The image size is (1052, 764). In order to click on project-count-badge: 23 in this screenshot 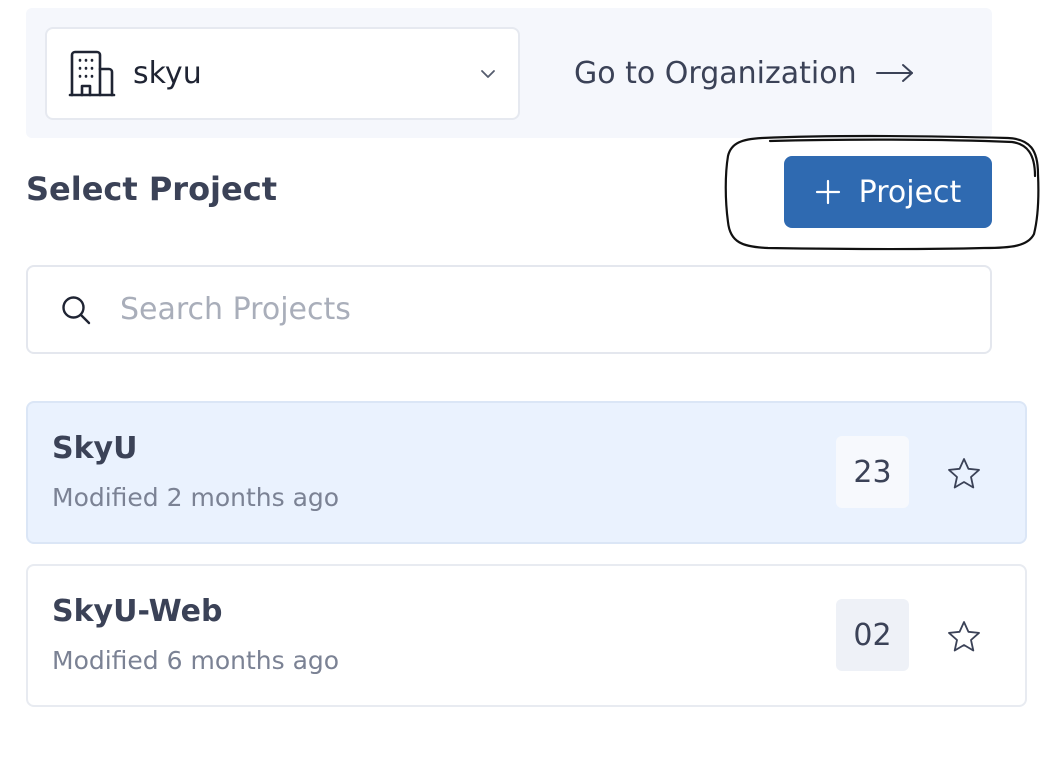, I will do `click(872, 472)`.